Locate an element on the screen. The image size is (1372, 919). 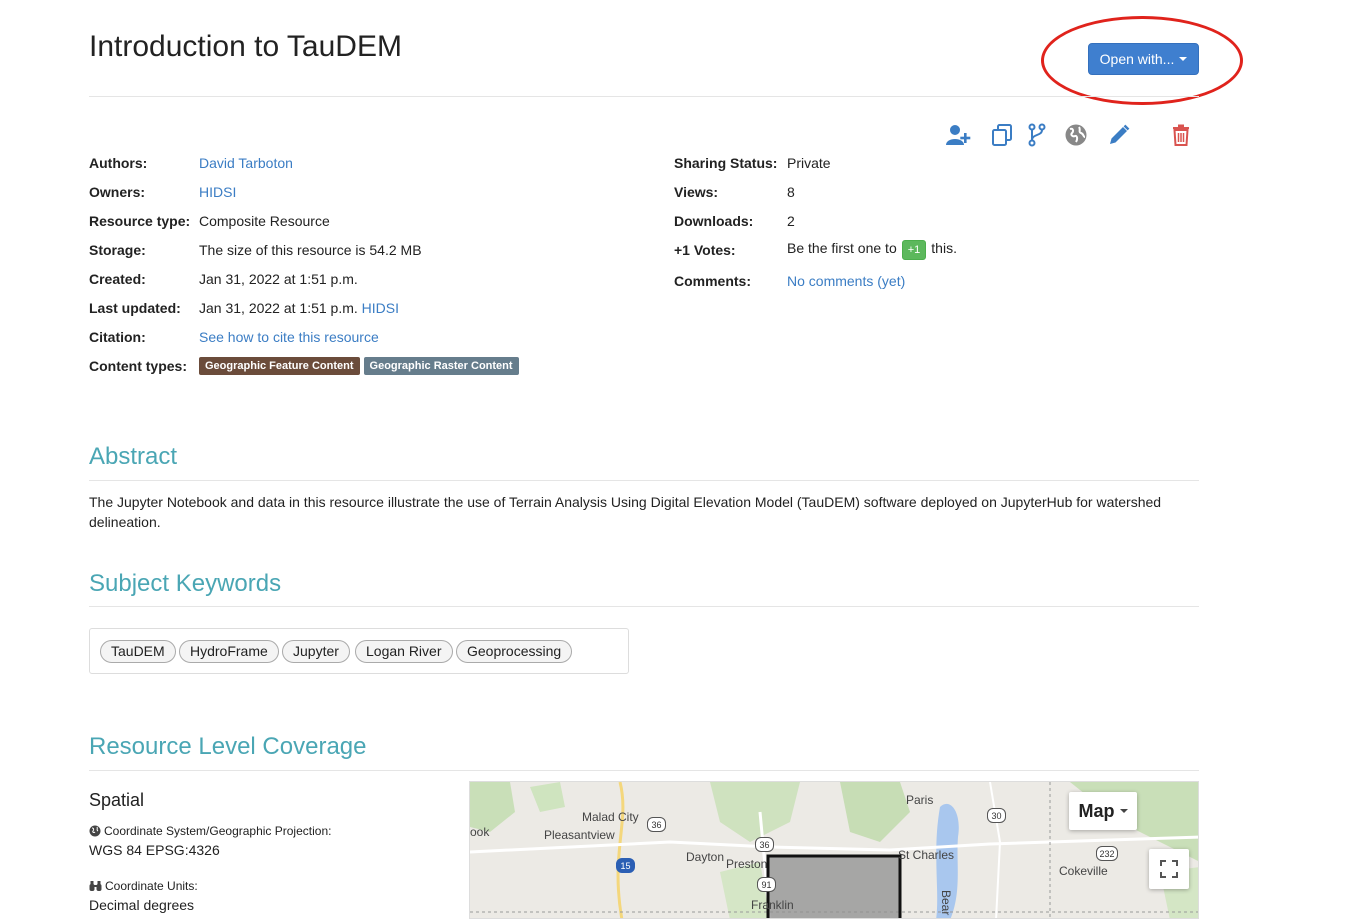
storage-value: The size of this resource is 54.2 MB is located at coordinates (310, 249).